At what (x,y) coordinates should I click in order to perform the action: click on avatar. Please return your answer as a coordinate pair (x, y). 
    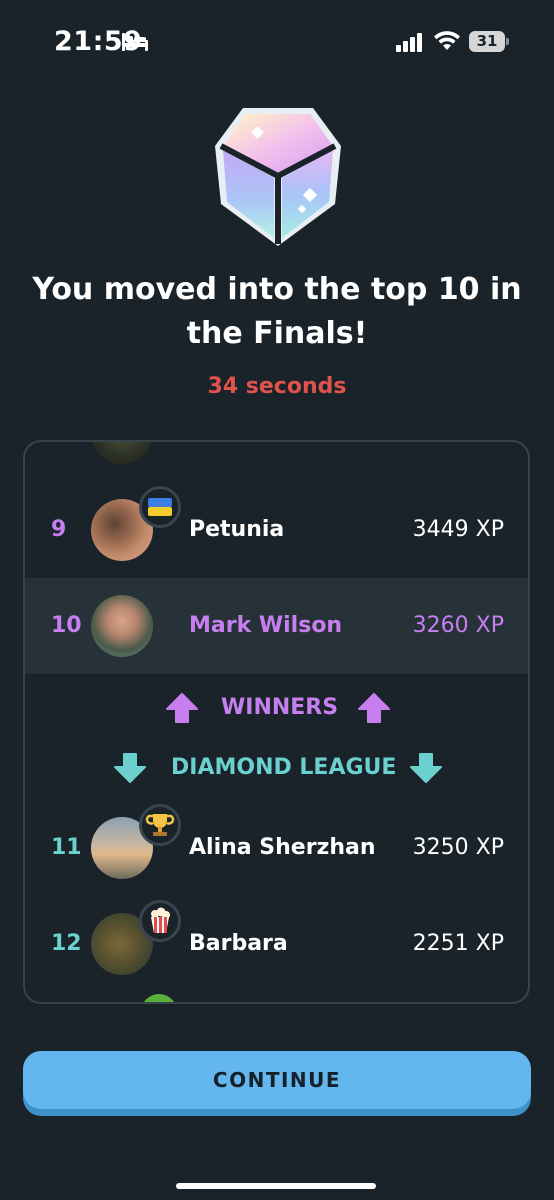
    Looking at the image, I should click on (122, 626).